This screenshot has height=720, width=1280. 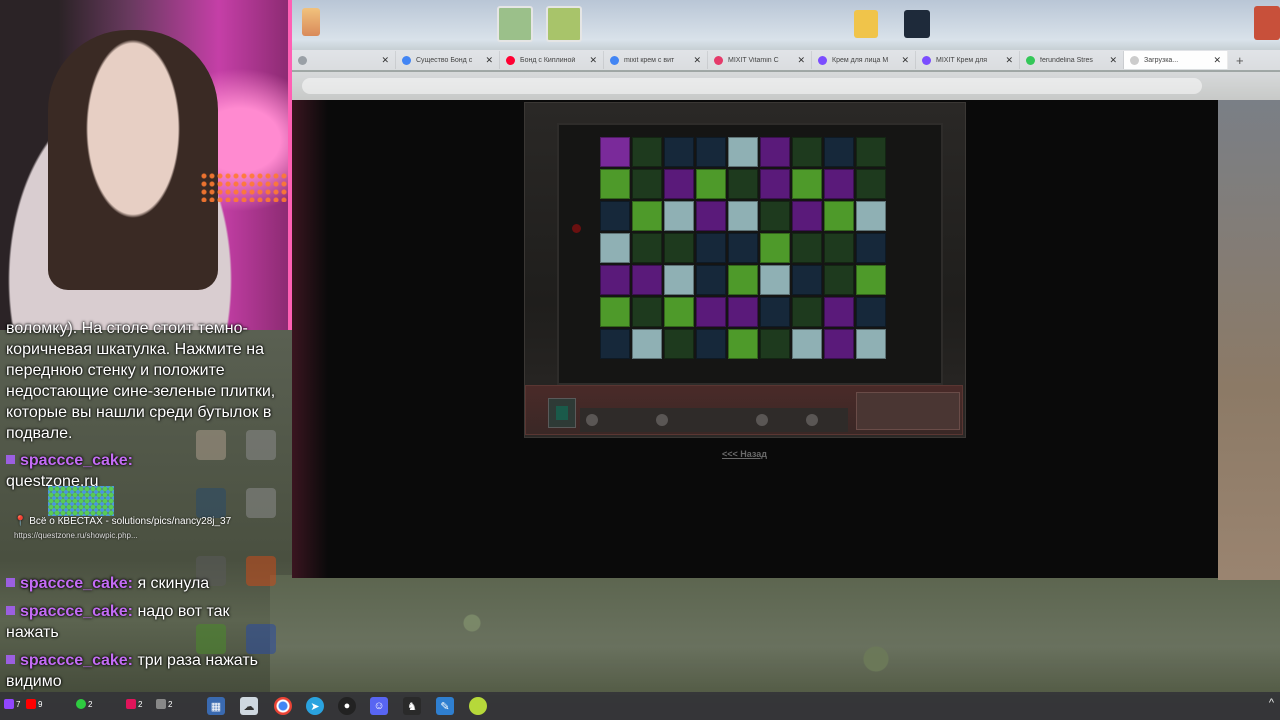 I want to click on browser-tab: ferundelina Stres ✕, so click(x=1072, y=60).